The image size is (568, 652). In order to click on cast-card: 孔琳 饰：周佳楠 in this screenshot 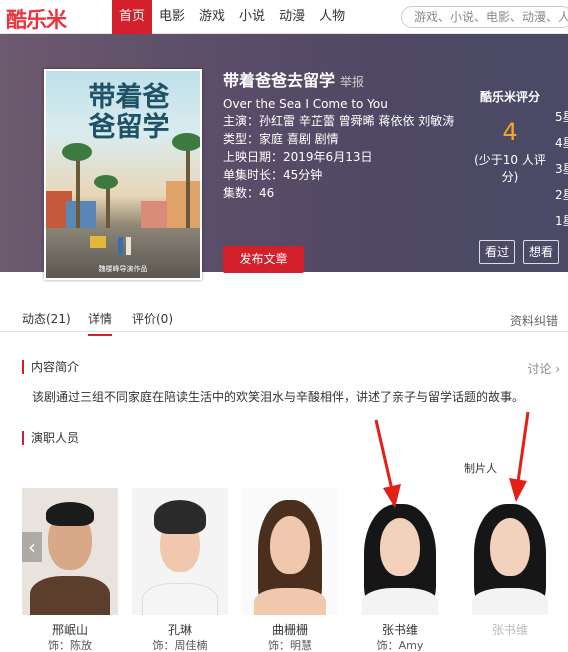, I will do `click(180, 570)`.